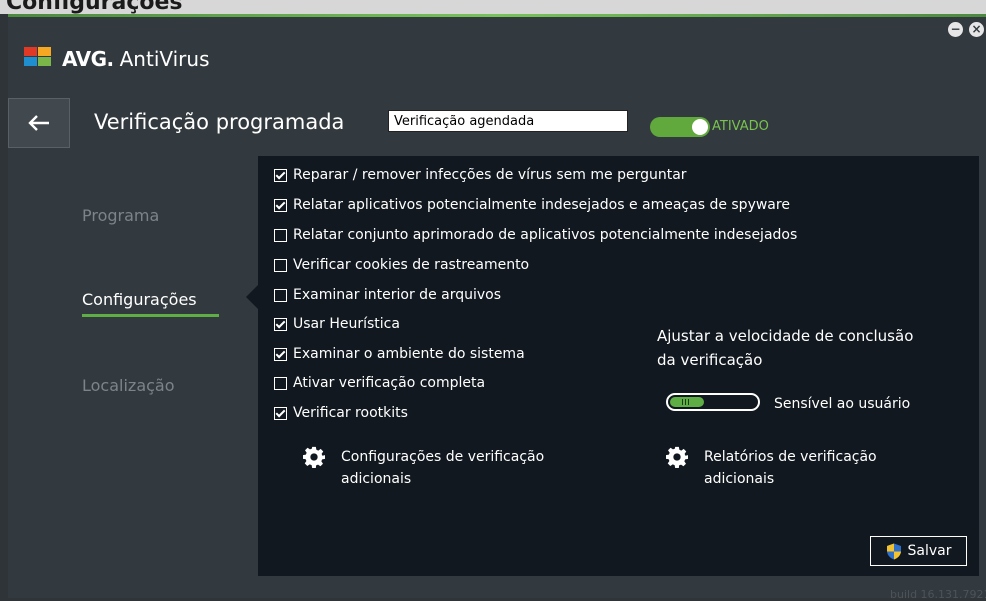 The height and width of the screenshot is (601, 986). Describe the element at coordinates (929, 551) in the screenshot. I see `save-label: Salvar` at that location.